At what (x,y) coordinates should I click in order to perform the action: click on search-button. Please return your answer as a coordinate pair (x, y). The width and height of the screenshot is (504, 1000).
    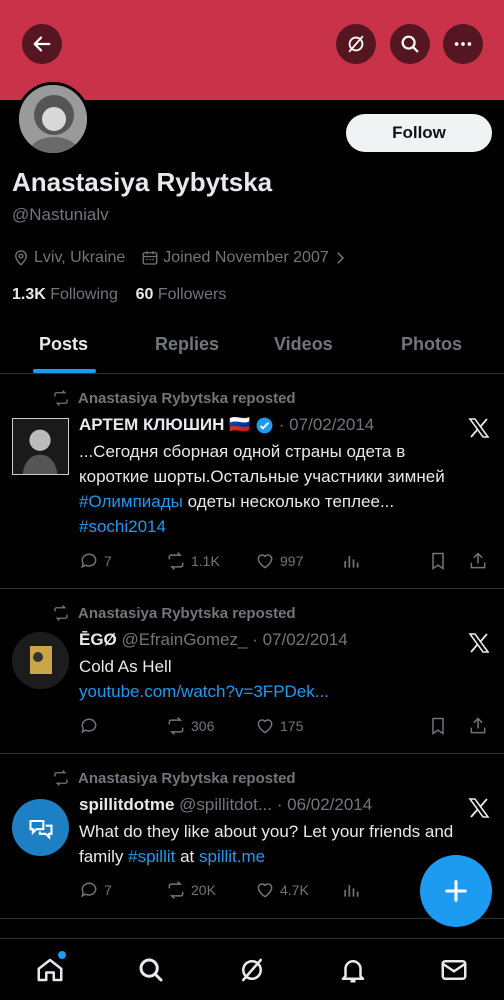
    Looking at the image, I should click on (410, 44).